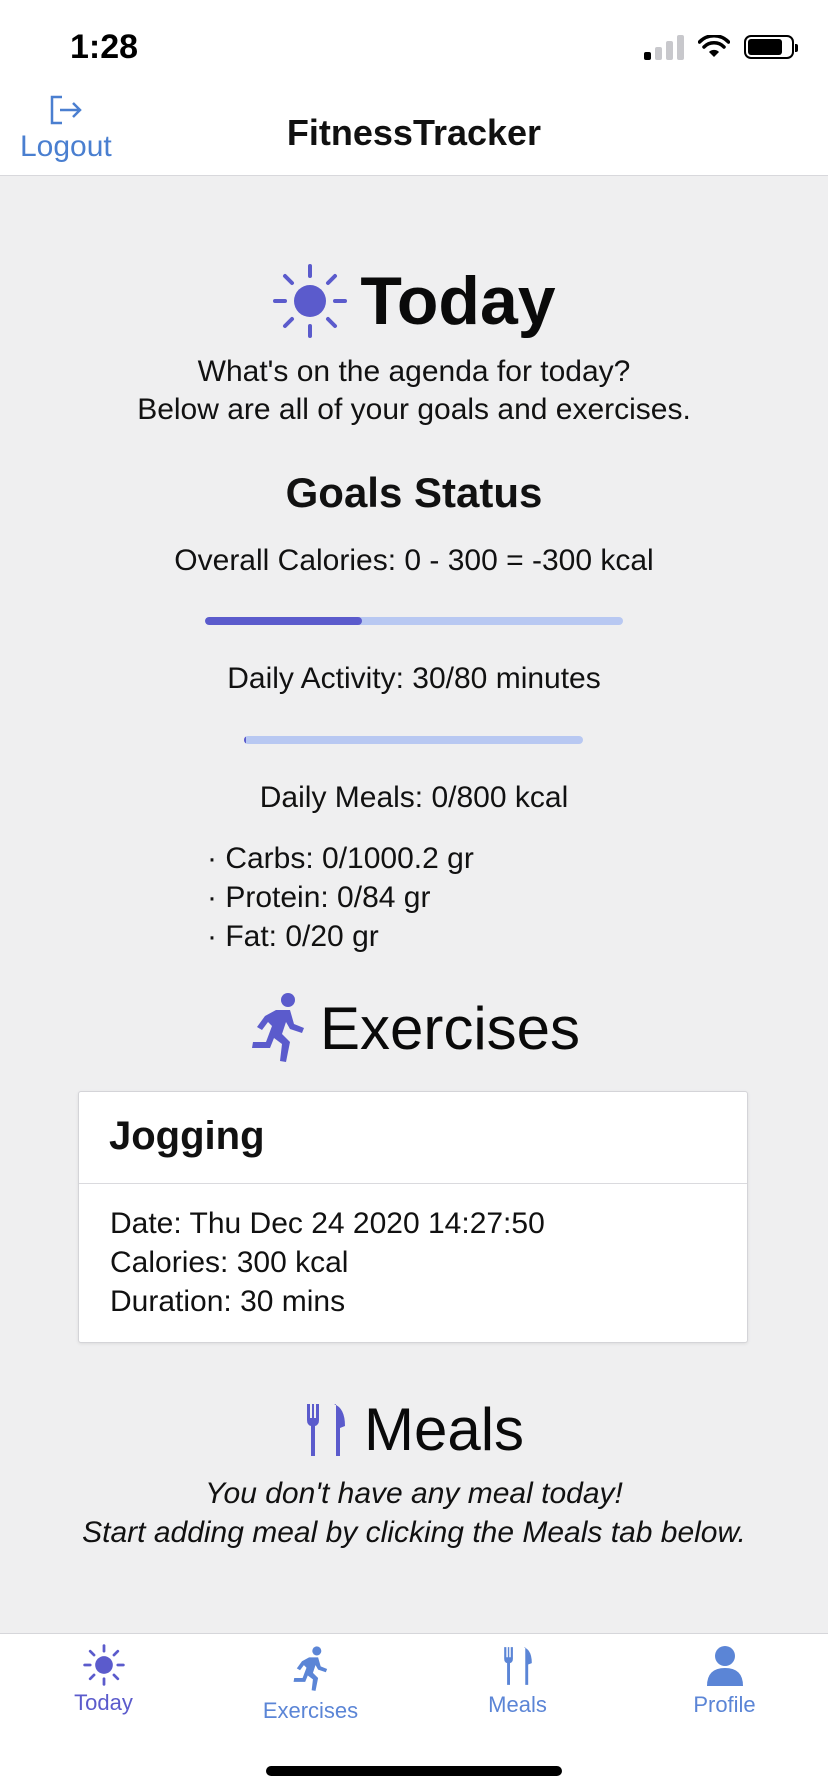  What do you see at coordinates (293, 936) in the screenshot?
I see `fat-item: · Fat: 0/20 gr` at bounding box center [293, 936].